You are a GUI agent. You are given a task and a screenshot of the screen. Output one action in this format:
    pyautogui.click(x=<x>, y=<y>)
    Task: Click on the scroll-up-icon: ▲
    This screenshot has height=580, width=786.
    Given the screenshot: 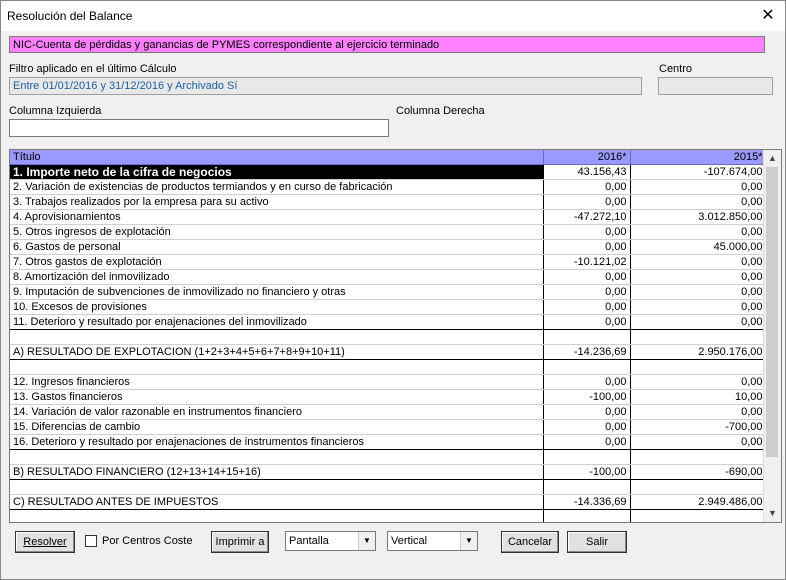 What is the action you would take?
    pyautogui.click(x=772, y=158)
    